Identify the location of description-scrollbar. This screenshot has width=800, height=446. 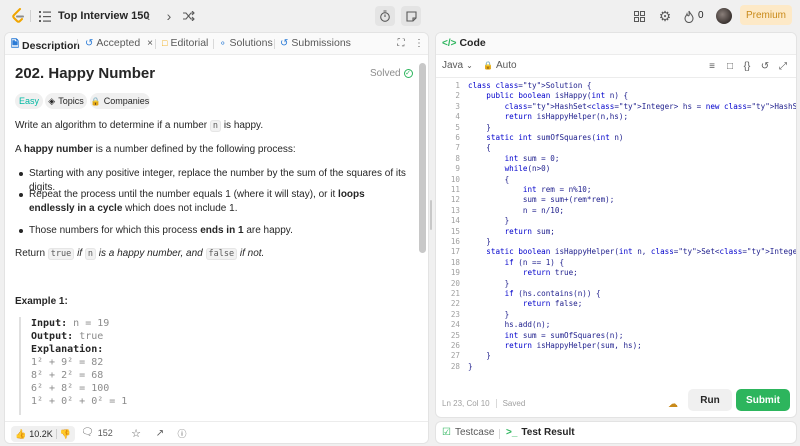
(422, 158).